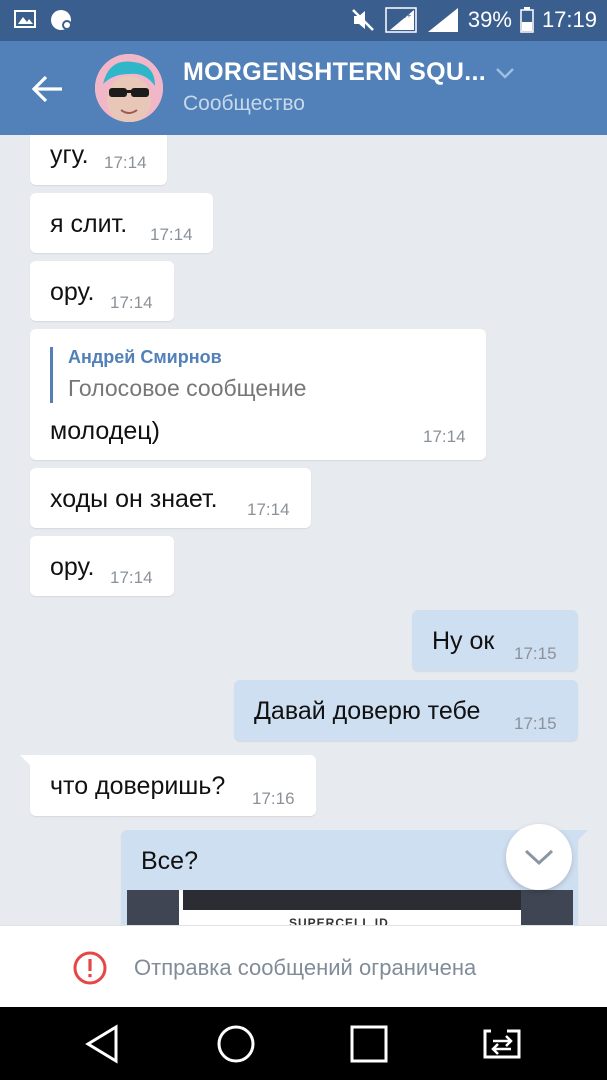 This screenshot has height=1080, width=607. I want to click on circle-home-icon, so click(236, 1044).